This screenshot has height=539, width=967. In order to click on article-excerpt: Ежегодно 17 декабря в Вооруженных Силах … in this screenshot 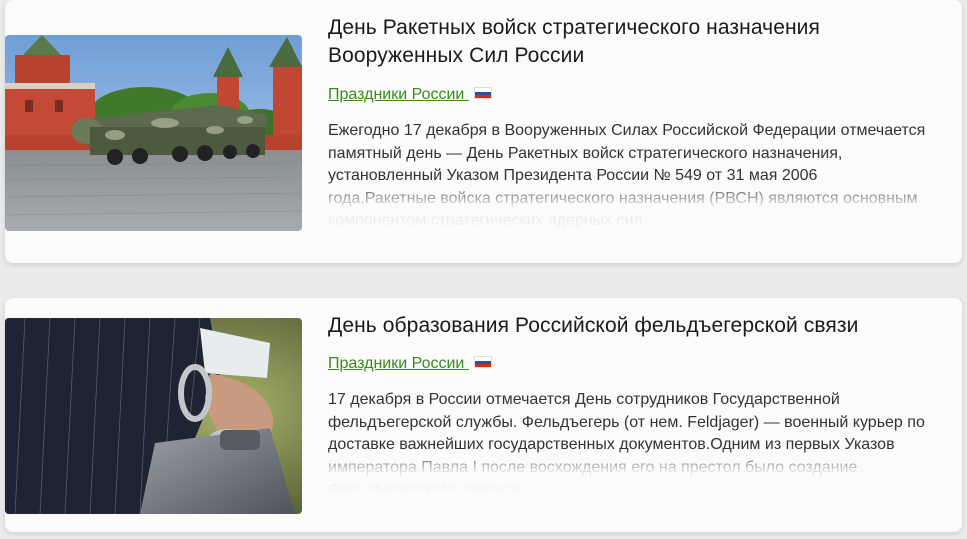, I will do `click(627, 175)`.